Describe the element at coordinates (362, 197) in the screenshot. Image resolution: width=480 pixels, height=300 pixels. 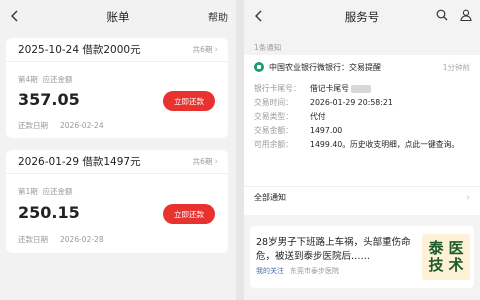
I see `all-notices-link: 全部通知 ›` at that location.